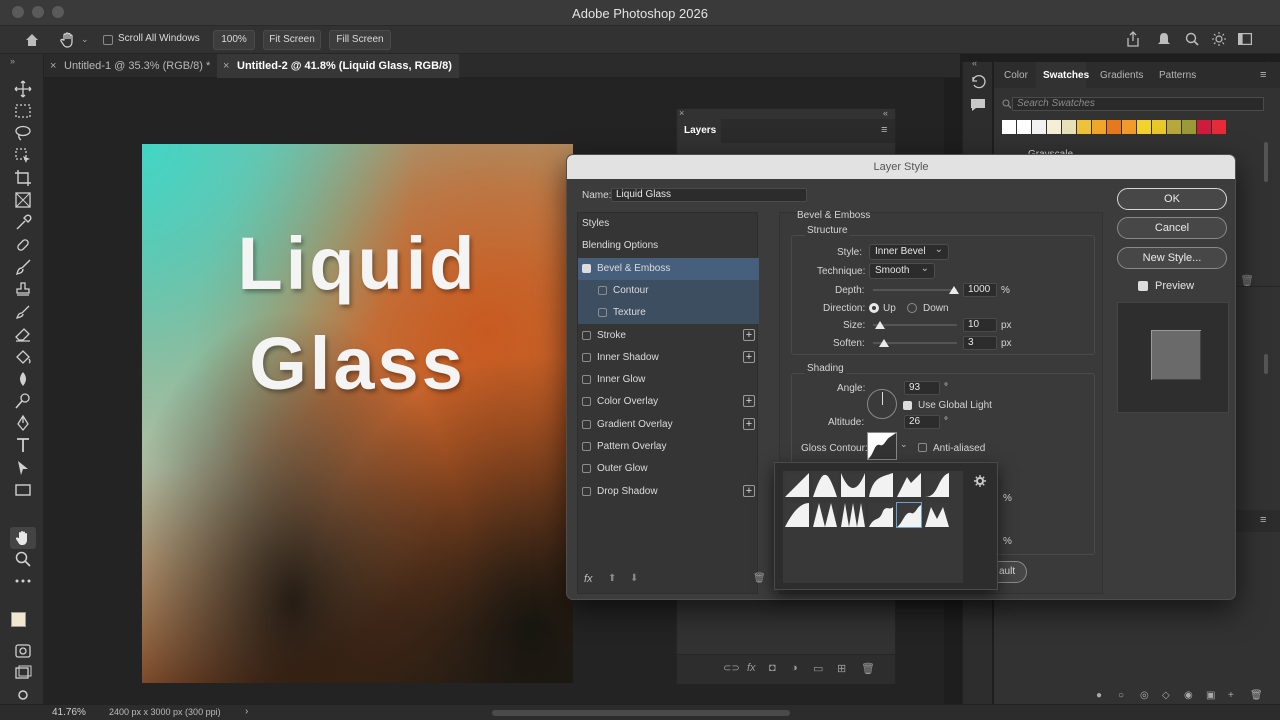  What do you see at coordinates (978, 105) in the screenshot?
I see `comments-icon` at bounding box center [978, 105].